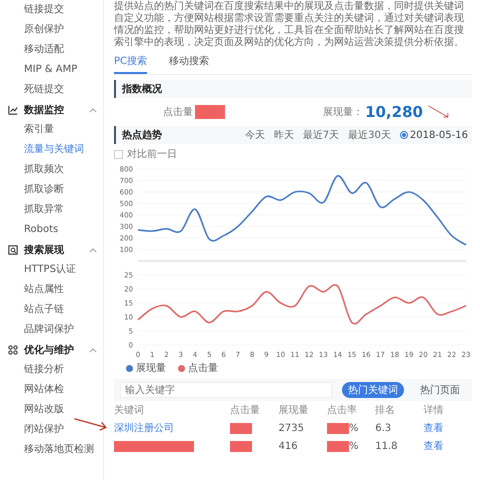 This screenshot has height=480, width=480. What do you see at coordinates (146, 368) in the screenshot?
I see `legend-item: 展现量` at bounding box center [146, 368].